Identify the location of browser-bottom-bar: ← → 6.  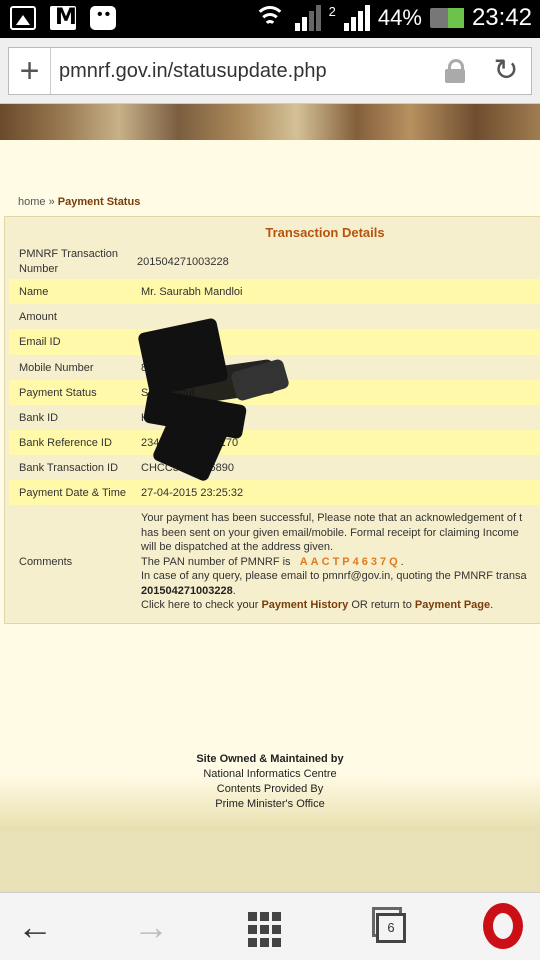
(270, 926).